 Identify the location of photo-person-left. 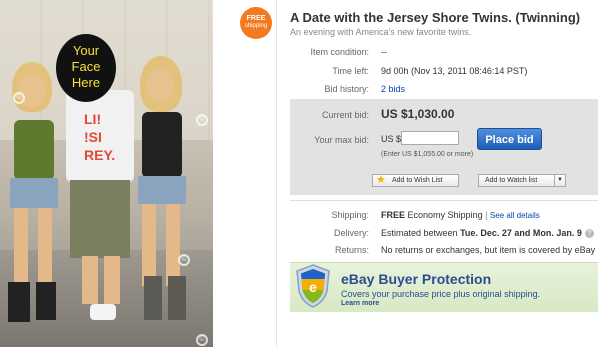
(35, 198).